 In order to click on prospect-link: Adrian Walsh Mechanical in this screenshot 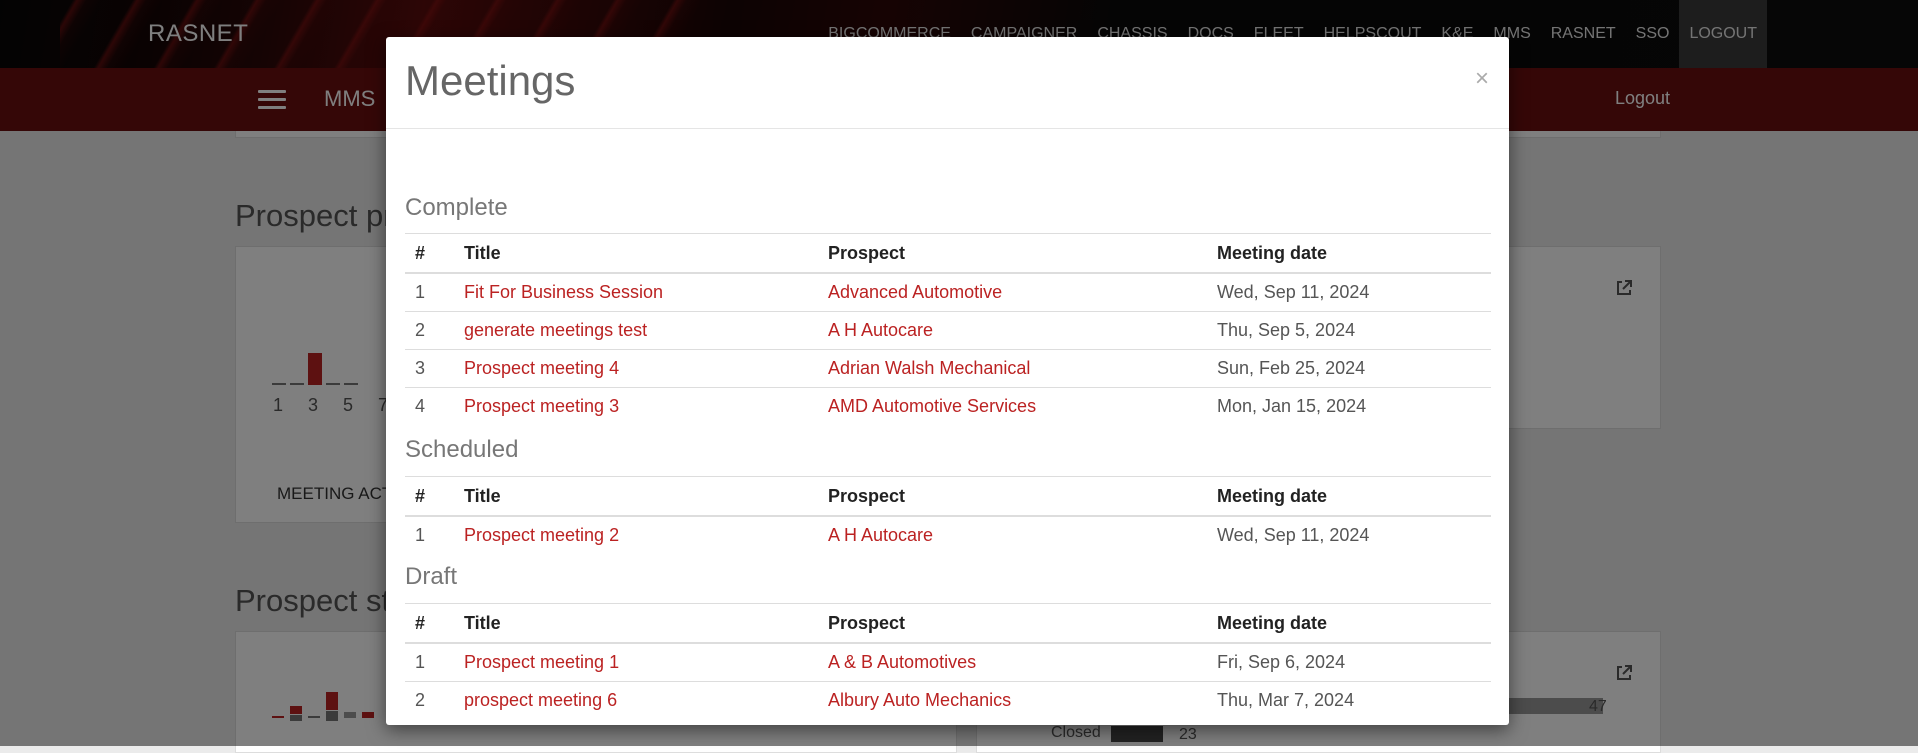, I will do `click(929, 368)`.